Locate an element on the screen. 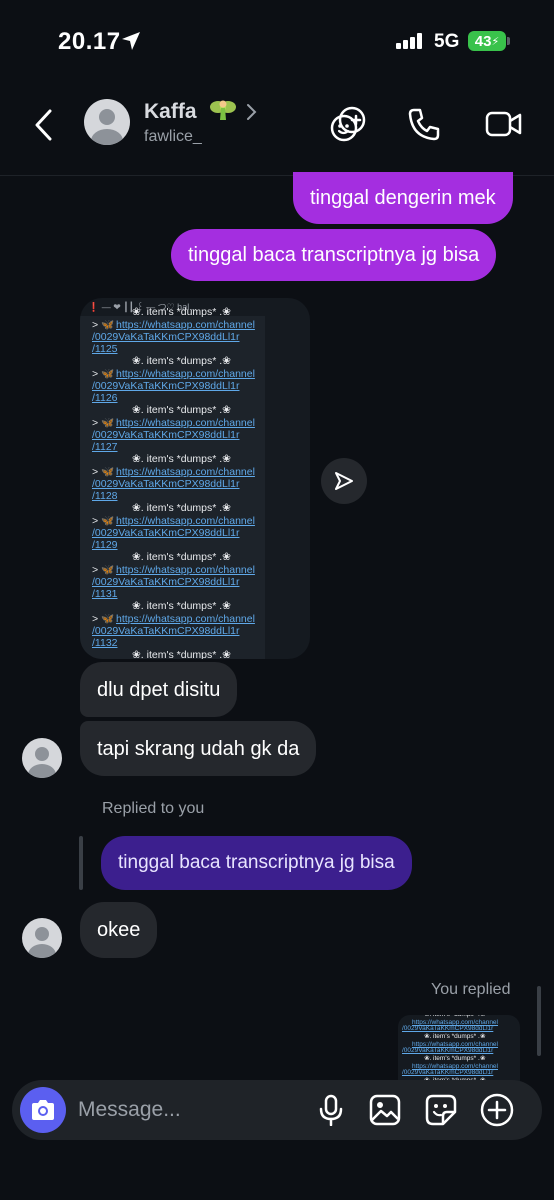  entry-link: /1125 is located at coordinates (105, 349).